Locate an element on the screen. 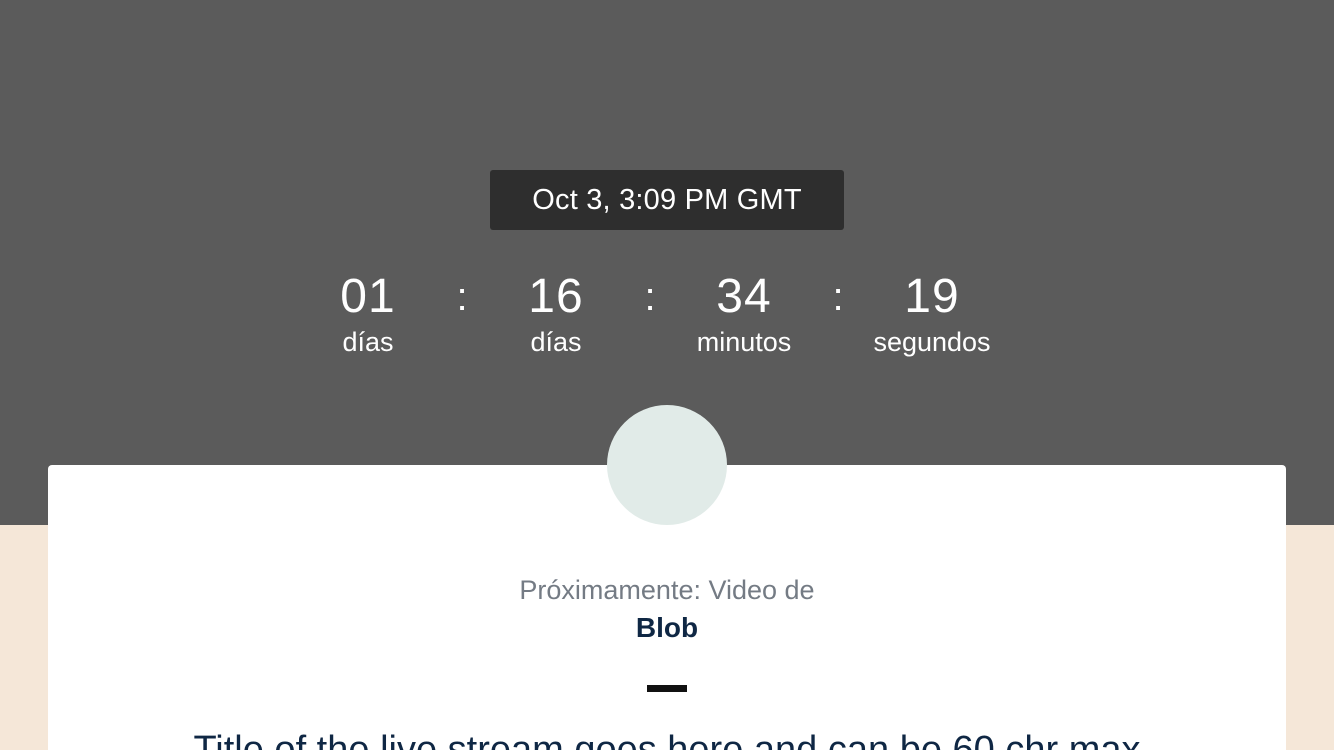 The height and width of the screenshot is (750, 1334). countdown-unit-seconds: 19 segundos is located at coordinates (932, 313).